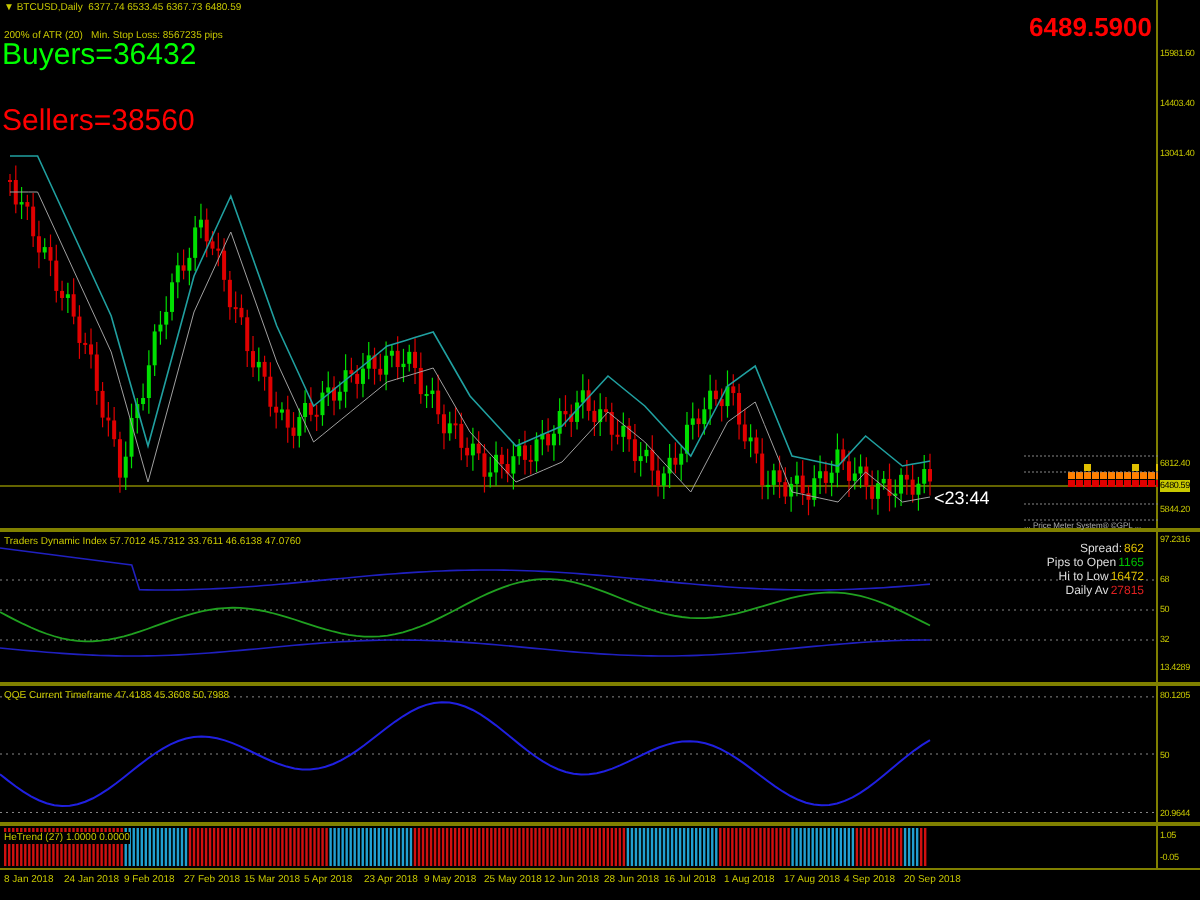 The height and width of the screenshot is (900, 1200). Describe the element at coordinates (962, 498) in the screenshot. I see `candle-countdown: <23:44` at that location.